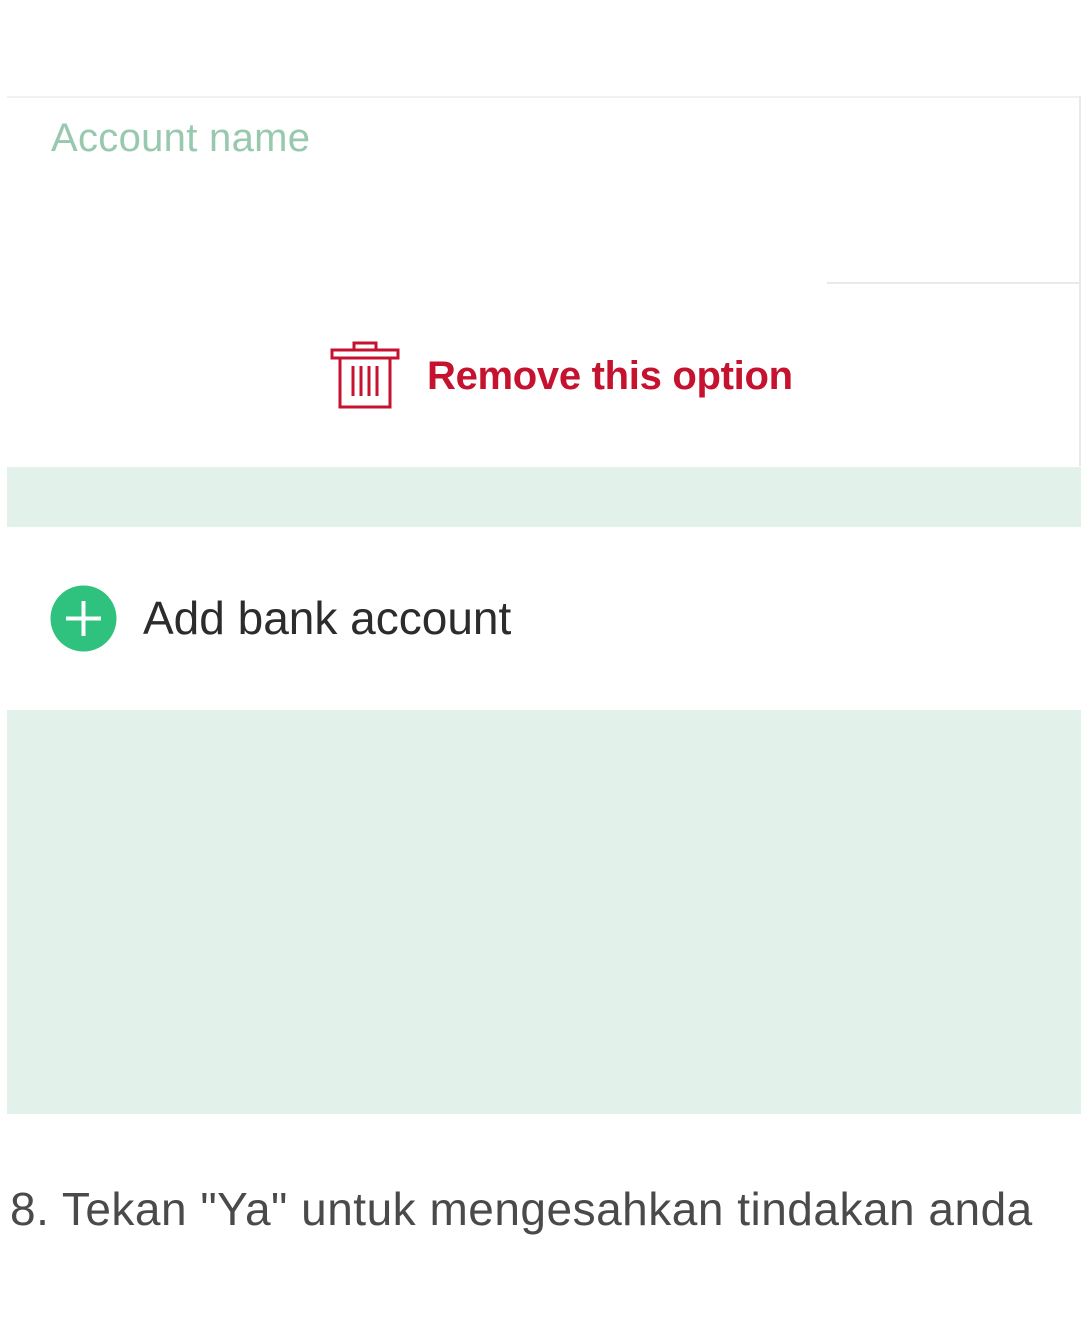 This screenshot has height=1324, width=1081. What do you see at coordinates (327, 618) in the screenshot?
I see `add-bank-account-label: Add bank account` at bounding box center [327, 618].